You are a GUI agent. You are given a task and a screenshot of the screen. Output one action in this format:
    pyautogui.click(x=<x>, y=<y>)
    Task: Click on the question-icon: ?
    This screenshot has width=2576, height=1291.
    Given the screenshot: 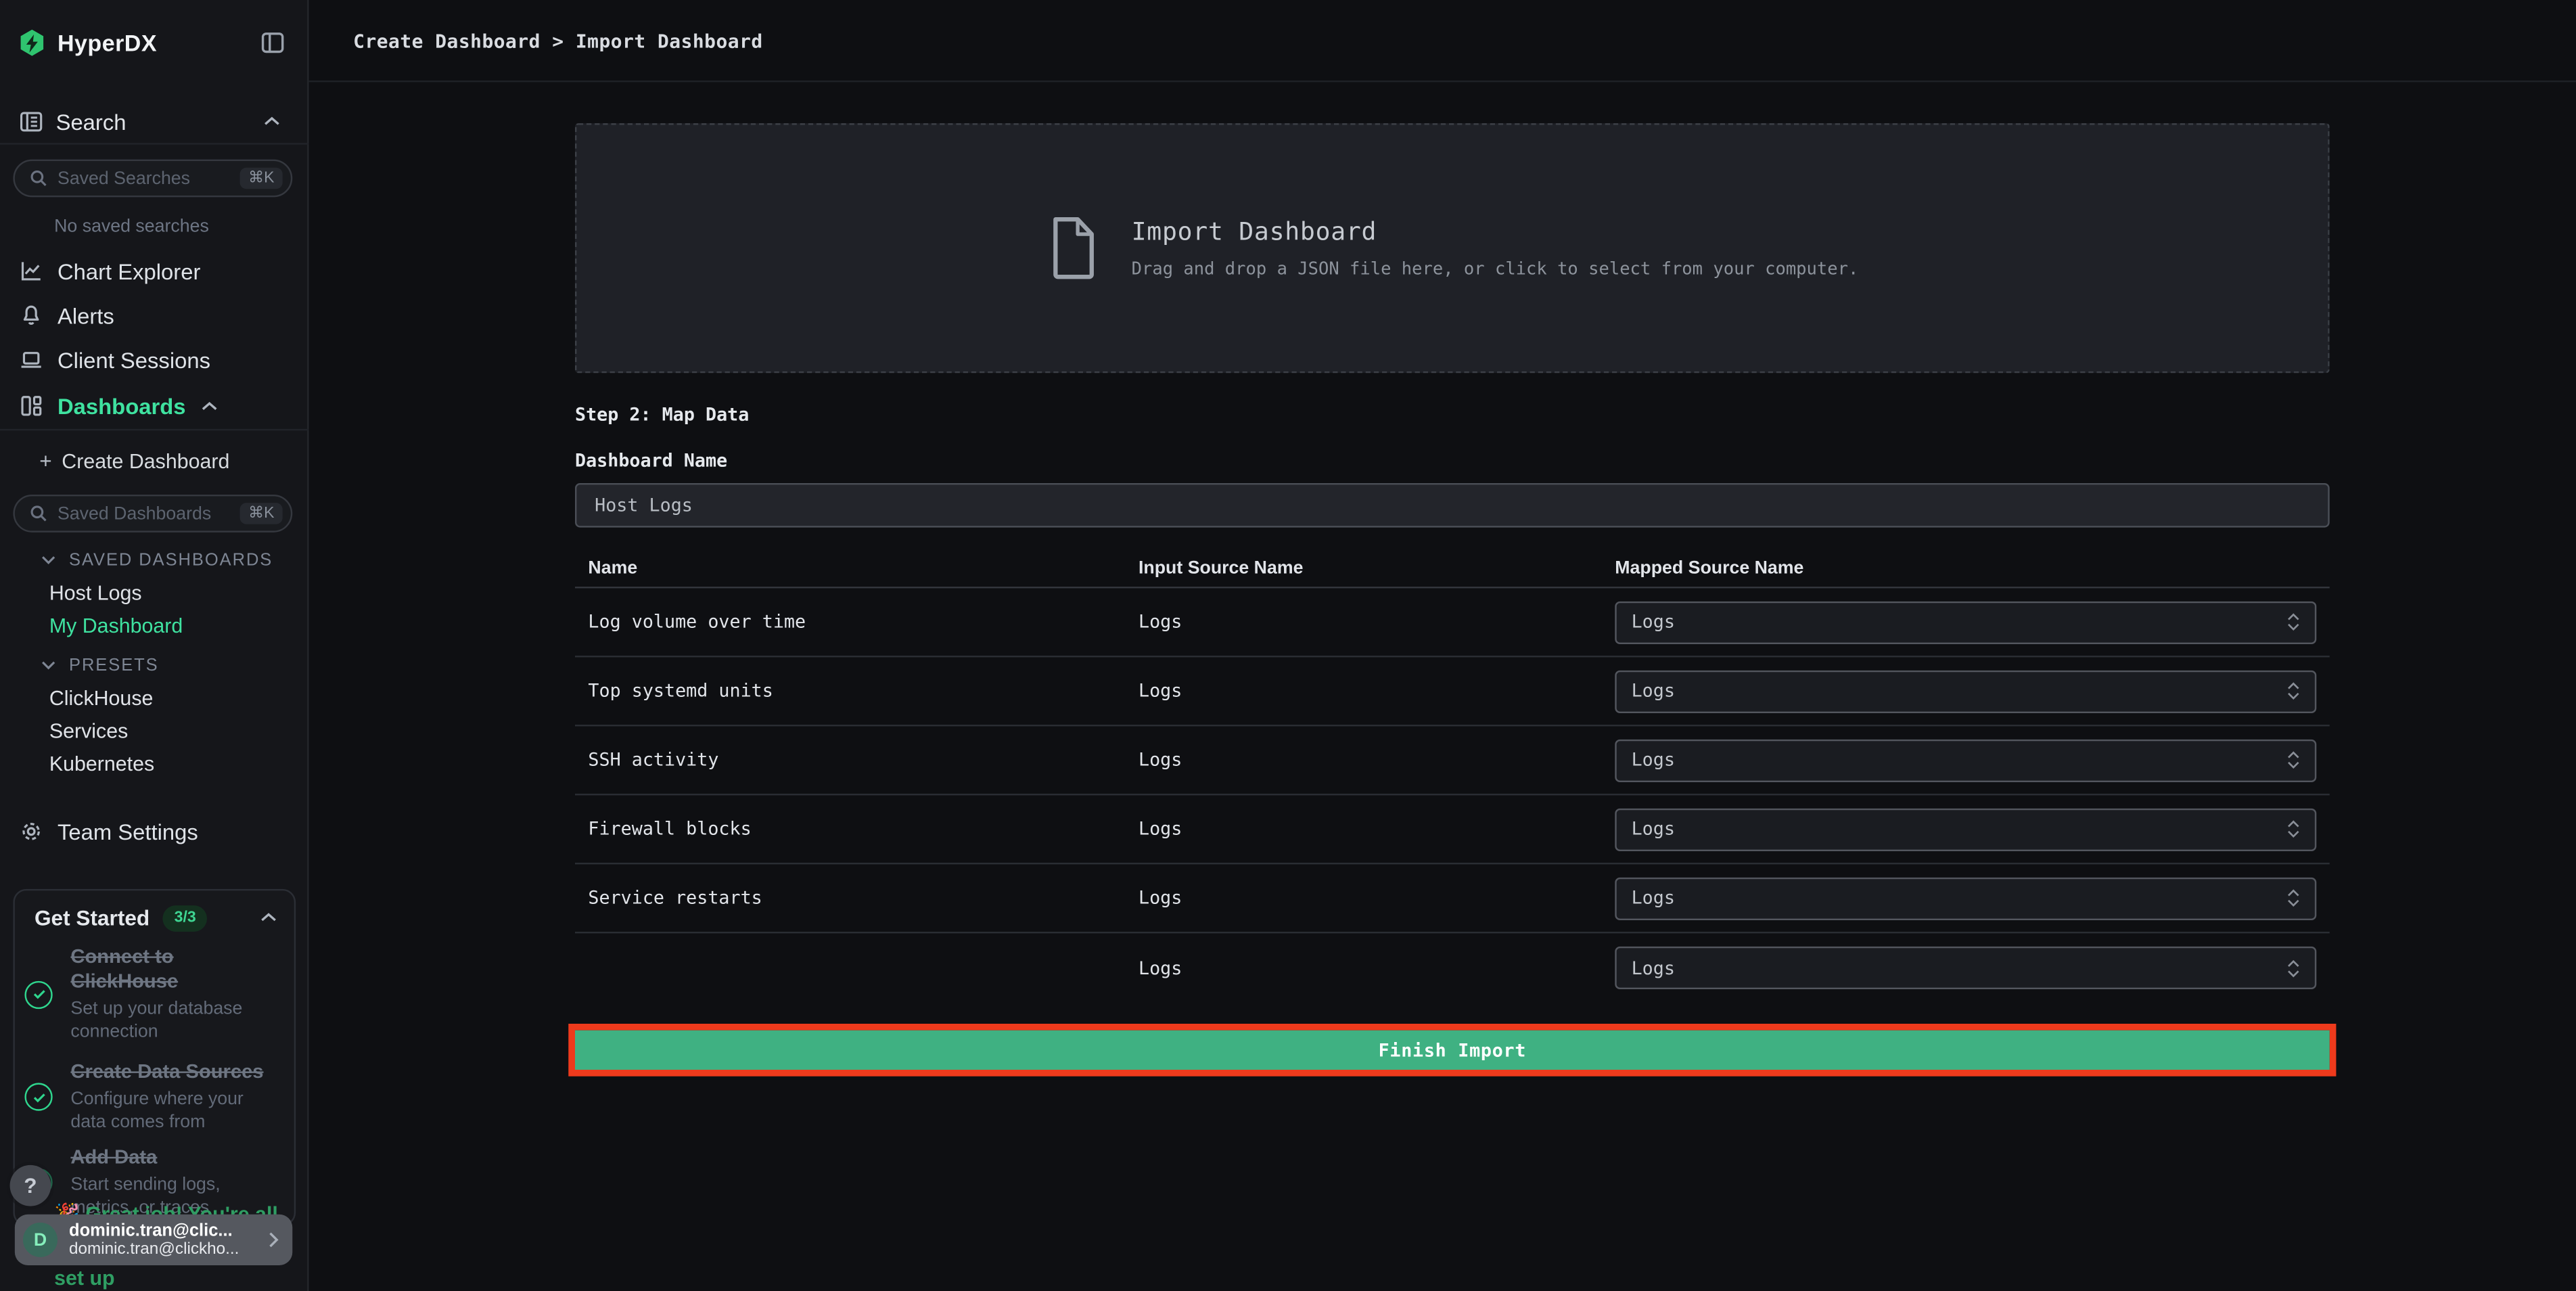 What is the action you would take?
    pyautogui.click(x=30, y=1185)
    